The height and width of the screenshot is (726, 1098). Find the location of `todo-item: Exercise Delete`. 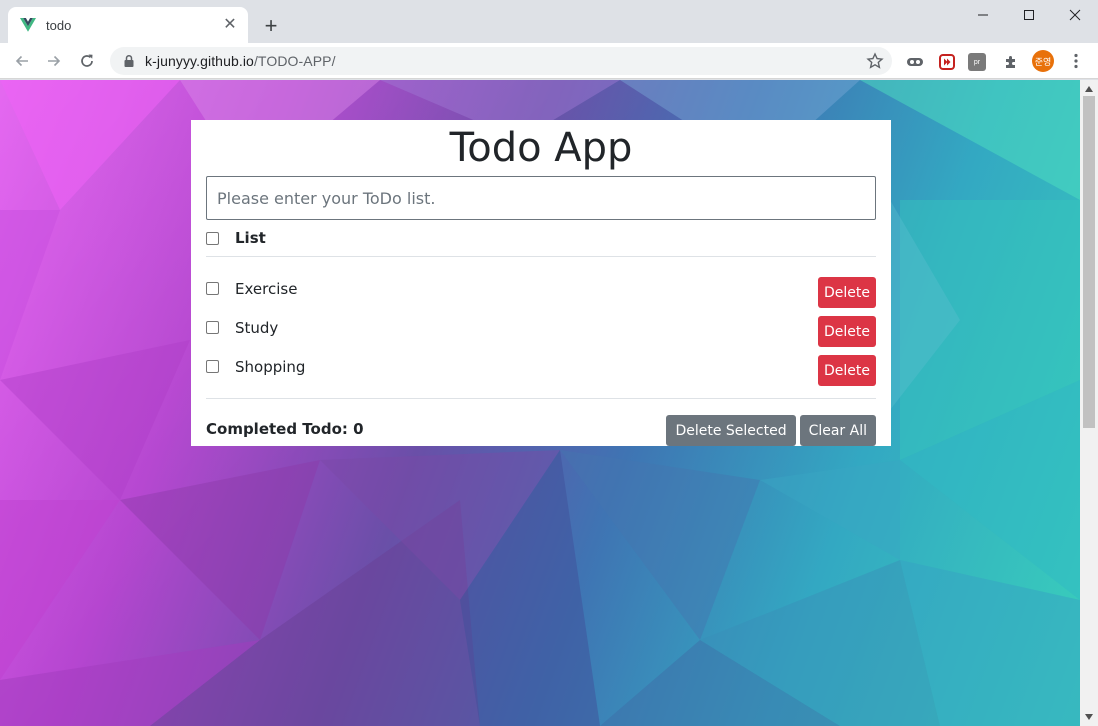

todo-item: Exercise Delete is located at coordinates (541, 292).